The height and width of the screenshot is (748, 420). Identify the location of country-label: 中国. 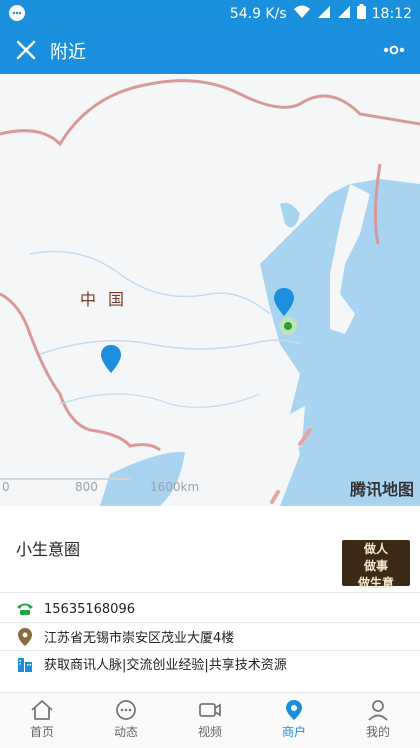
(108, 299).